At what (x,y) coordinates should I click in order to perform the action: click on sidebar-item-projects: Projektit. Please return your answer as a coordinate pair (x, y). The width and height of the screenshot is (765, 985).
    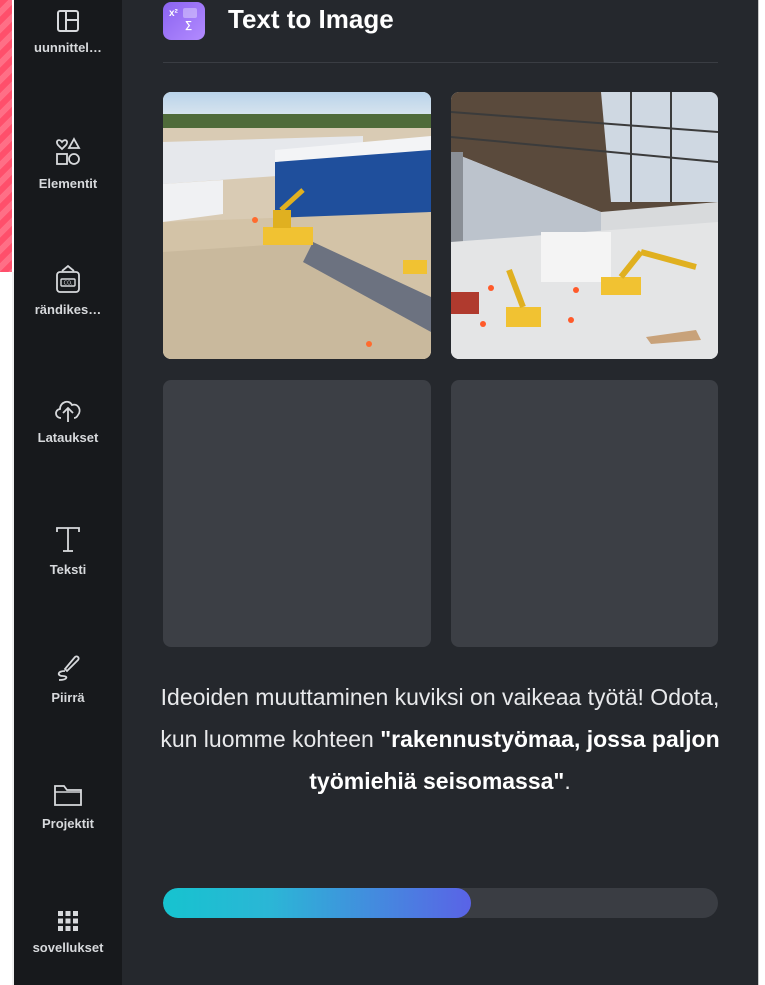
    Looking at the image, I should click on (68, 805).